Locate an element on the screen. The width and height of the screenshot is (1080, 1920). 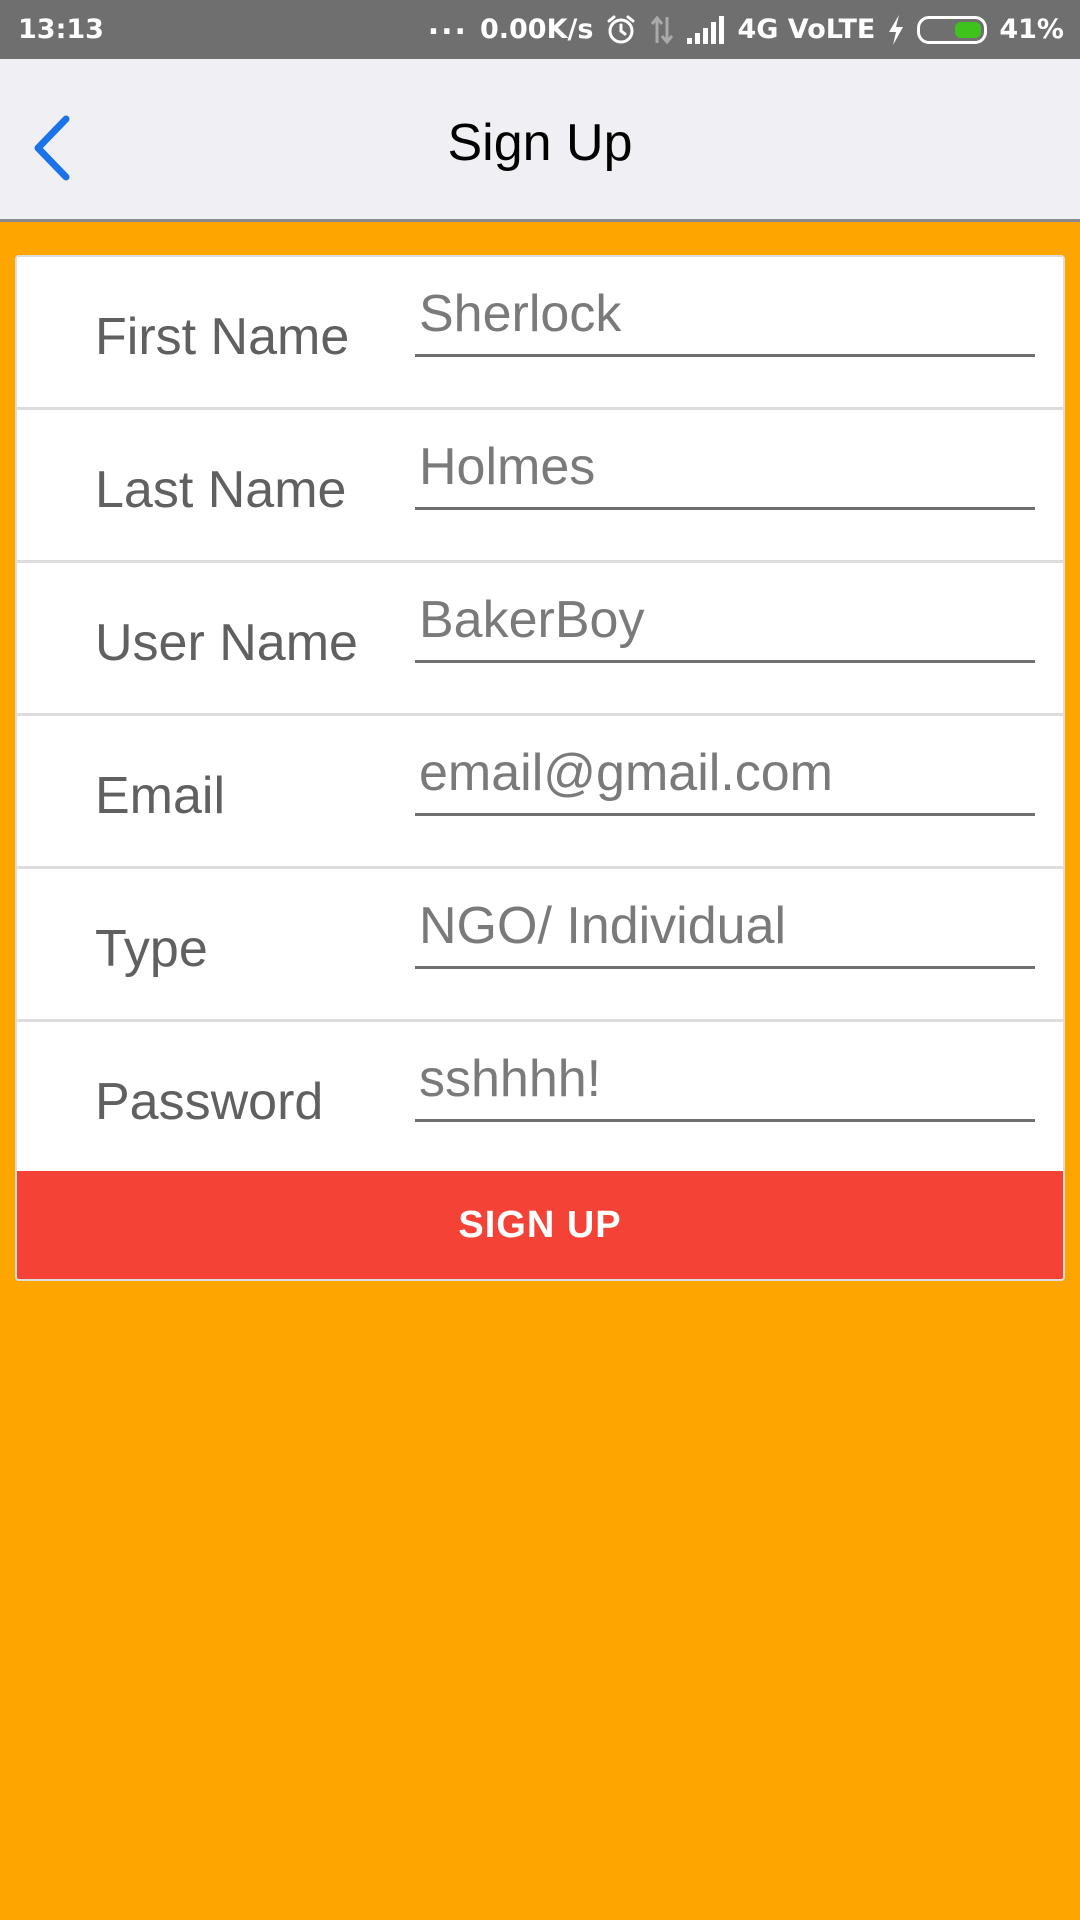
page-title: Sign Up is located at coordinates (540, 143).